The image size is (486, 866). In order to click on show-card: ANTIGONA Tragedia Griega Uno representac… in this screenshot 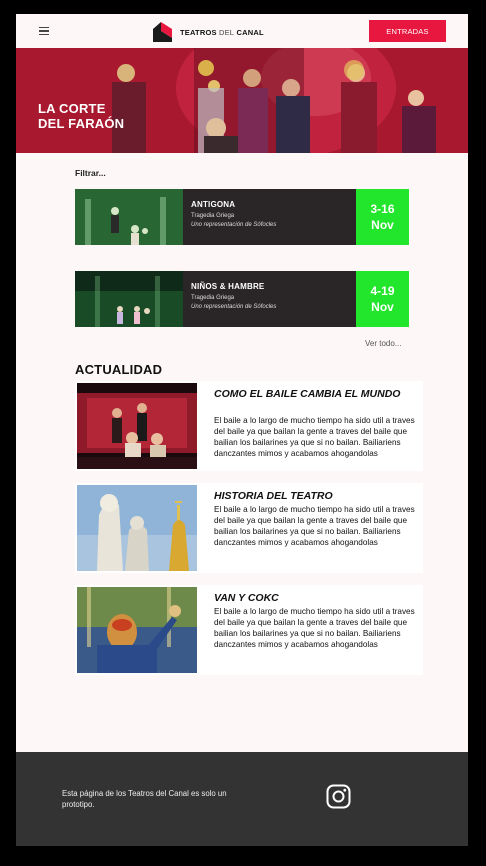, I will do `click(242, 217)`.